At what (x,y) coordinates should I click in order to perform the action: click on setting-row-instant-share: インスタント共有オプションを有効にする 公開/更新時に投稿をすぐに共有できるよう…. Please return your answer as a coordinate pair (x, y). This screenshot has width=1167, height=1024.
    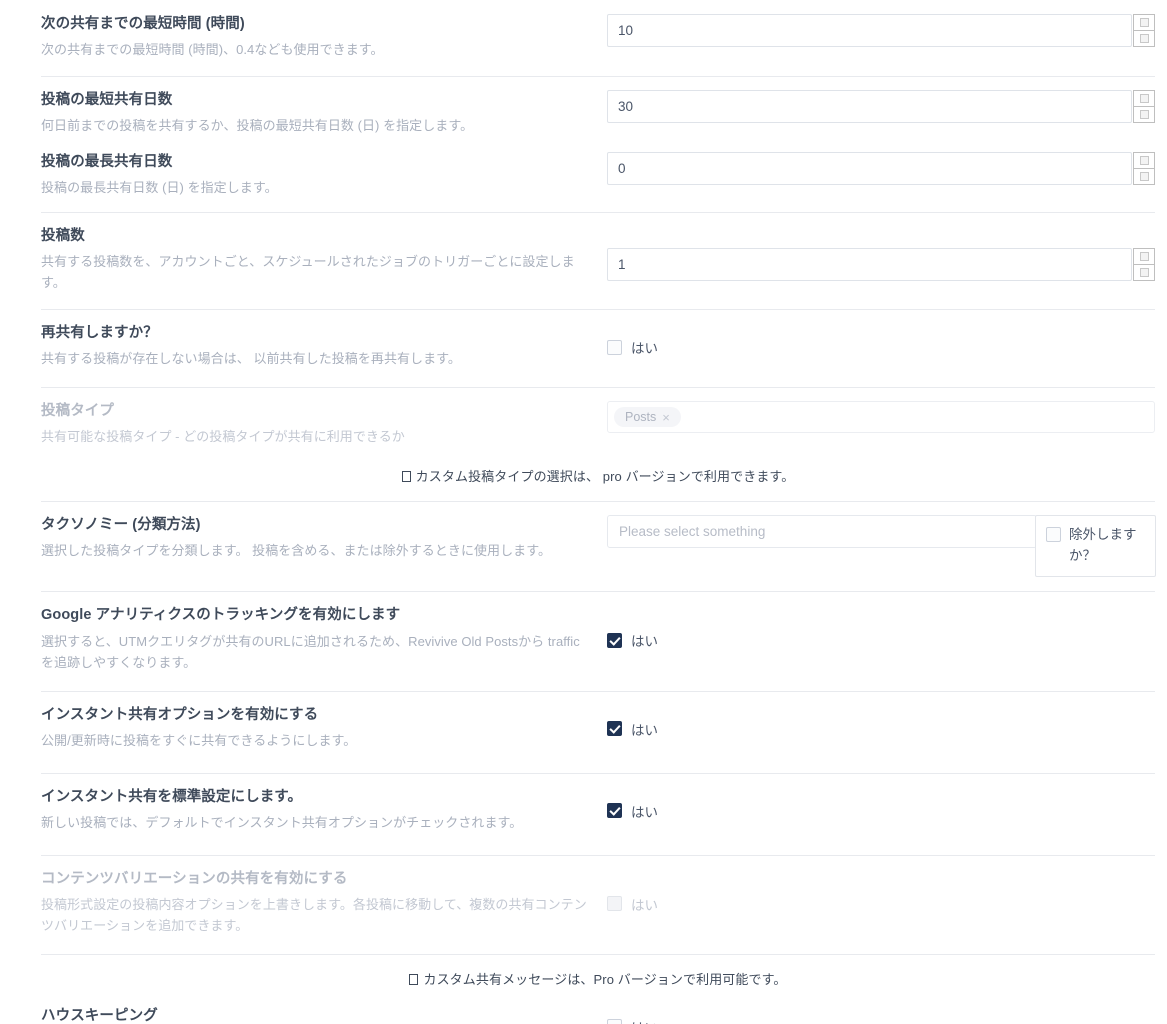
    Looking at the image, I should click on (583, 731).